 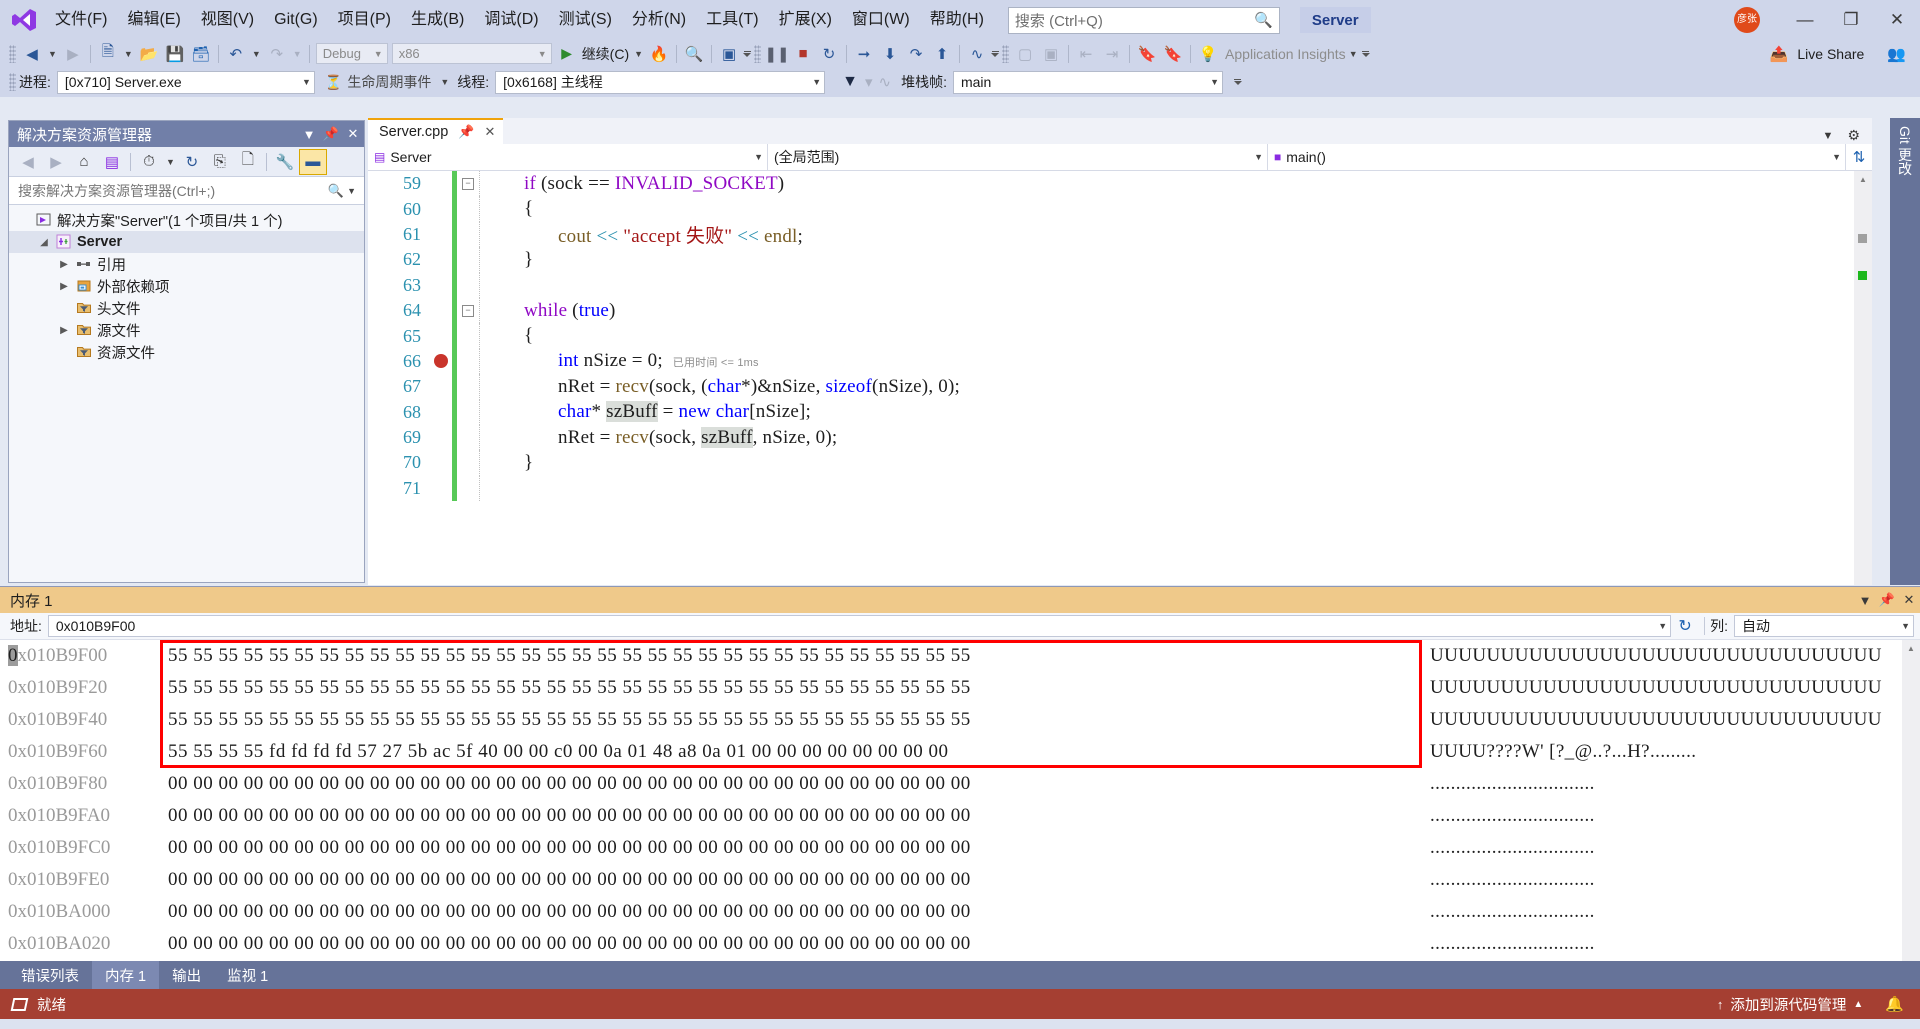 I want to click on menu-item-4: 项目(P), so click(x=364, y=20).